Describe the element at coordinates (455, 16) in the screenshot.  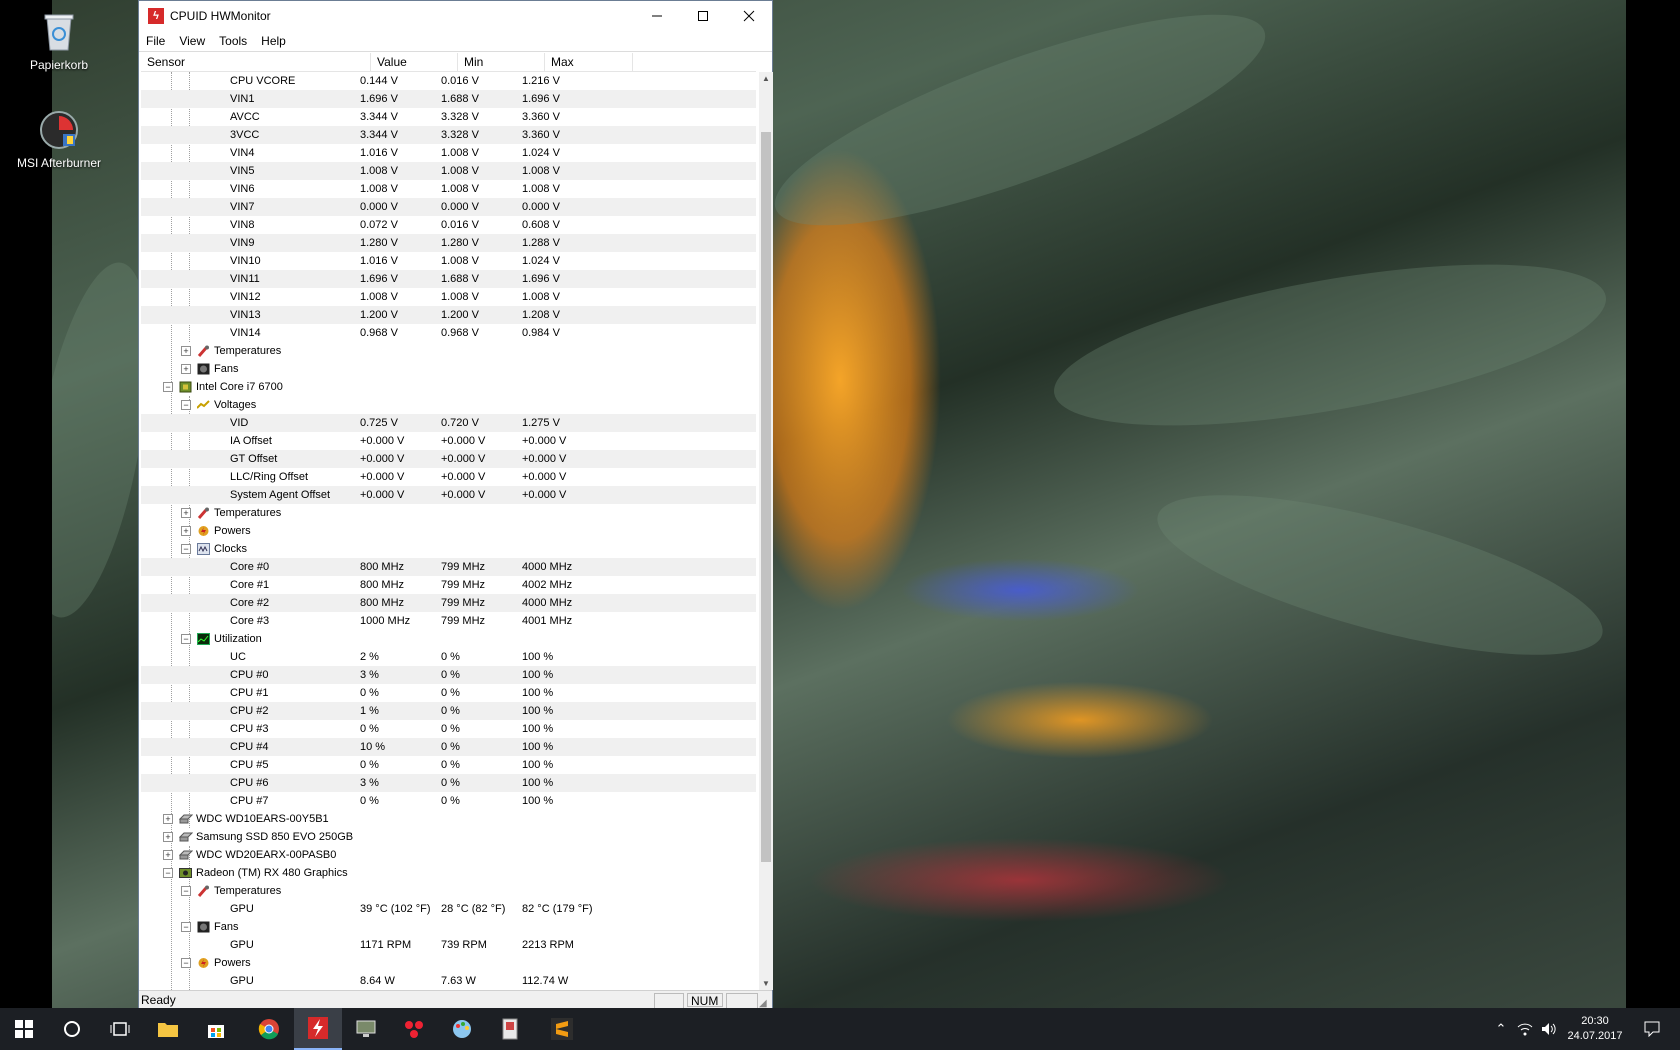
I see `title-bar: ϟ CPUID HWMonitor` at that location.